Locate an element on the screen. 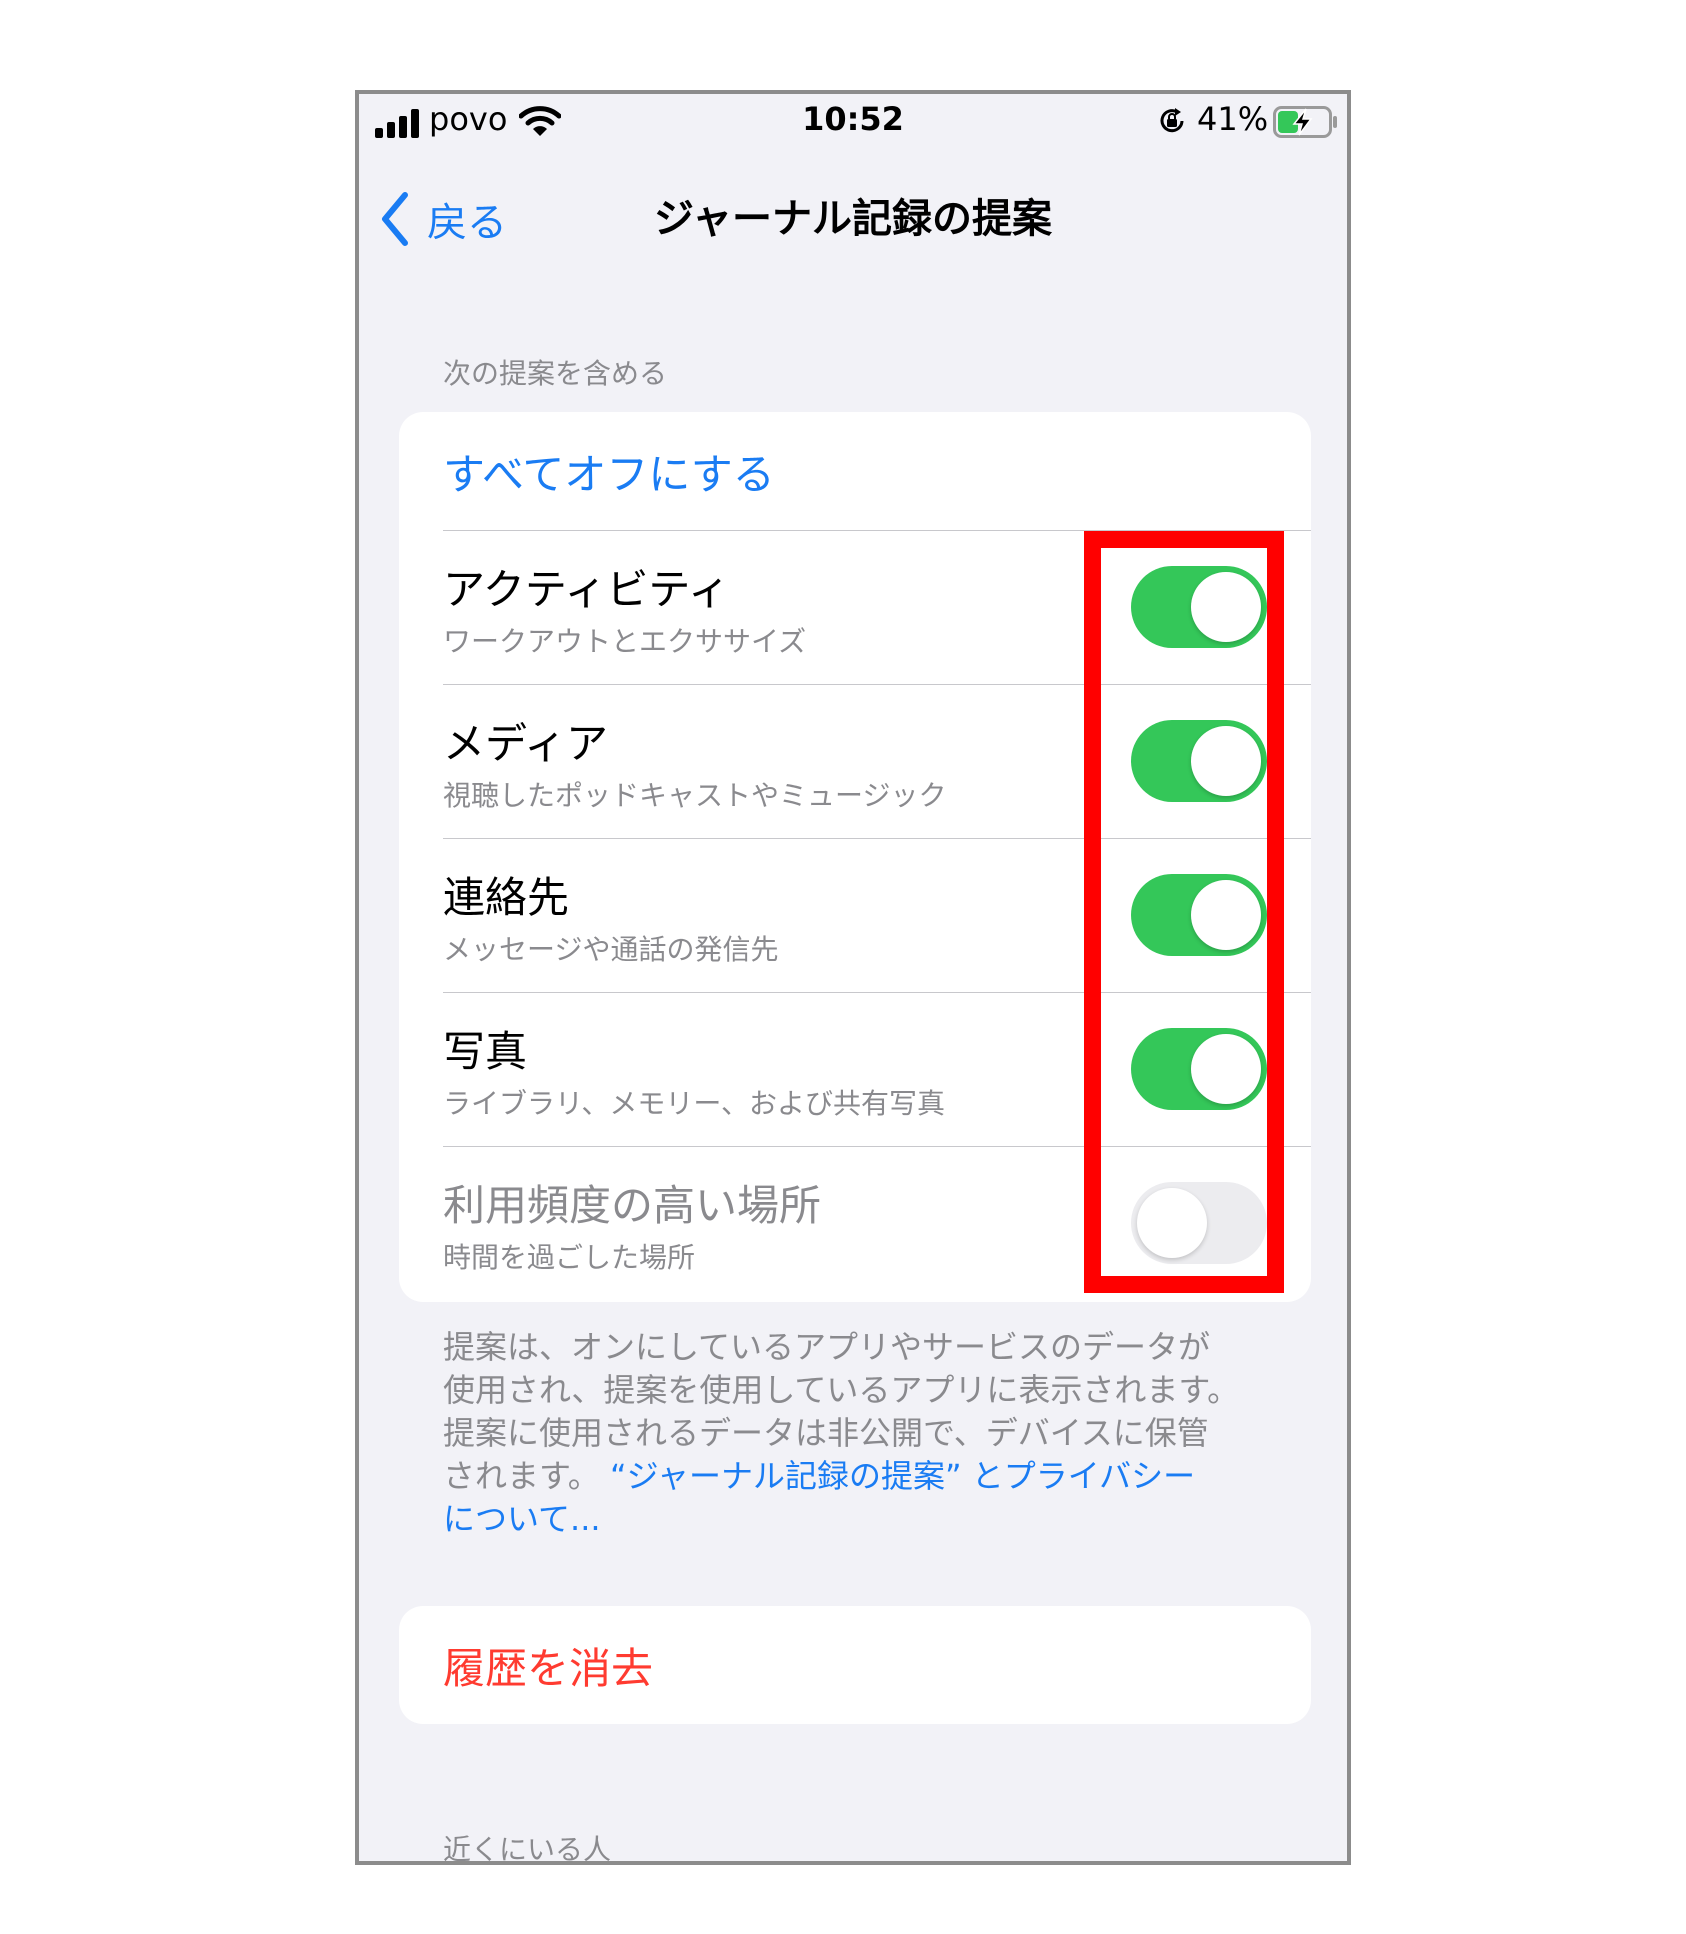  page-title: ジャーナル記録の提案 is located at coordinates (853, 219).